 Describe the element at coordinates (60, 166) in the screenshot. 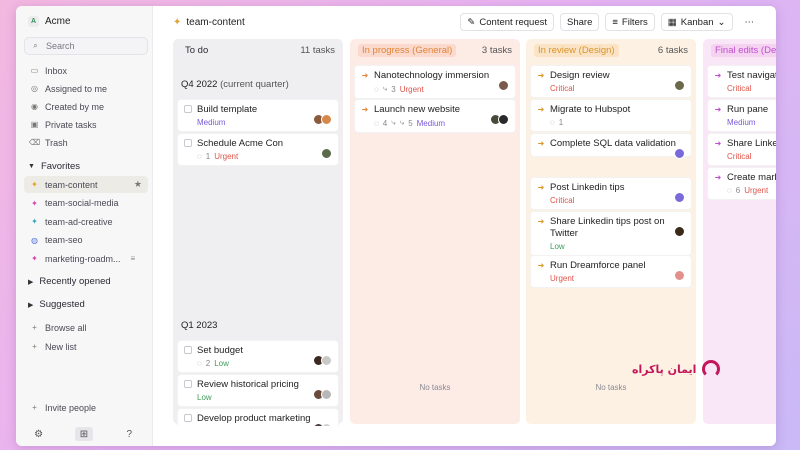

I see `favorites-title: Favorites` at that location.